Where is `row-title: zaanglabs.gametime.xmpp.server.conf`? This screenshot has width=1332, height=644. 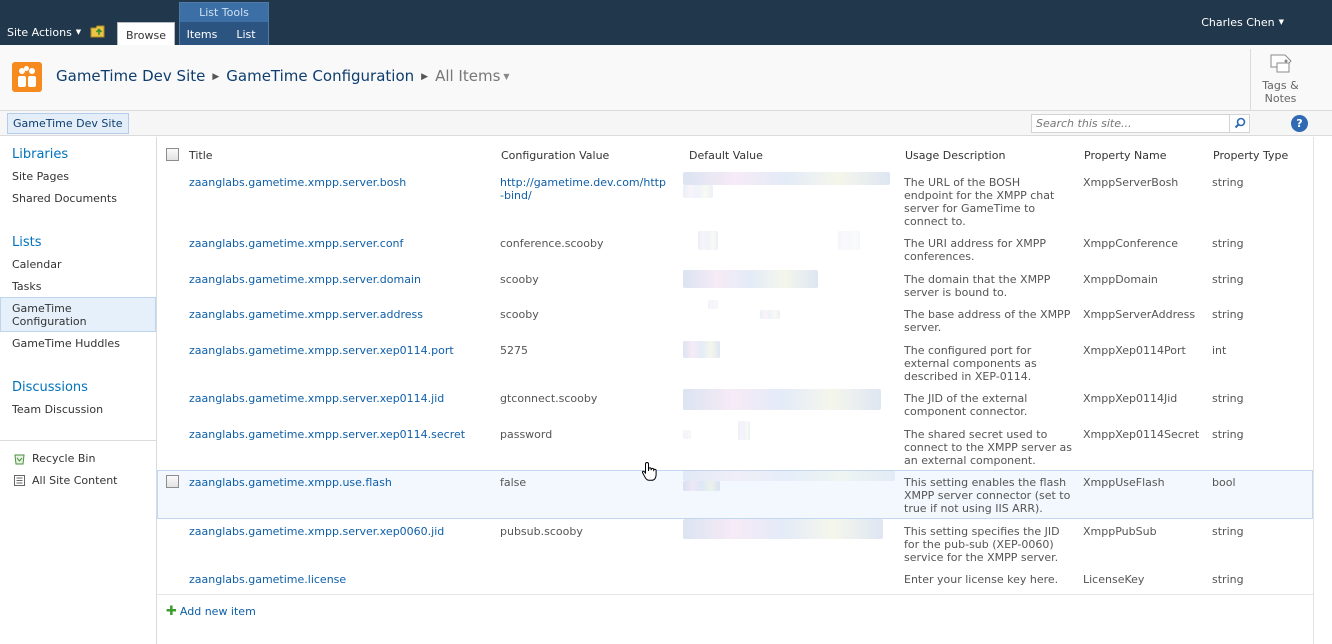
row-title: zaanglabs.gametime.xmpp.server.conf is located at coordinates (296, 243).